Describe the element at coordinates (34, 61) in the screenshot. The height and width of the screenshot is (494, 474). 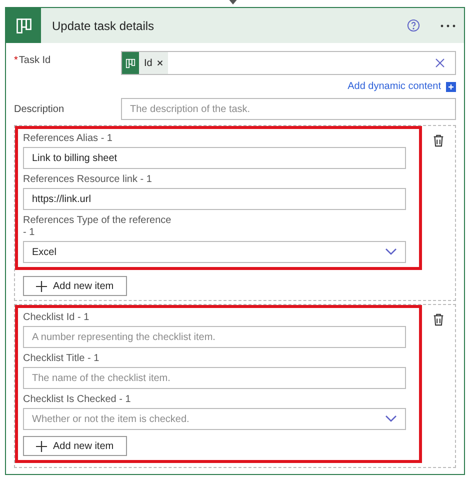
I see `field-label: Task Id` at that location.